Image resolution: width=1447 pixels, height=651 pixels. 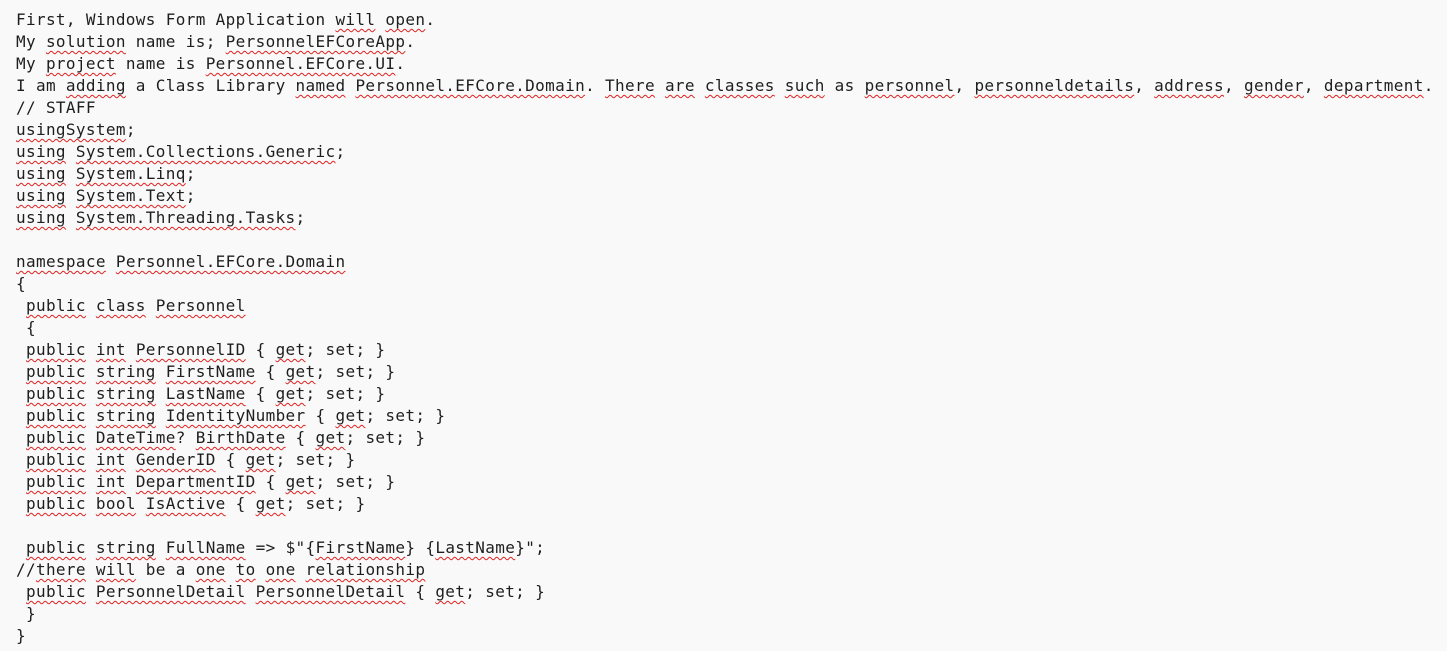 What do you see at coordinates (740, 85) in the screenshot?
I see `spellcheck-flagged-word: classes` at bounding box center [740, 85].